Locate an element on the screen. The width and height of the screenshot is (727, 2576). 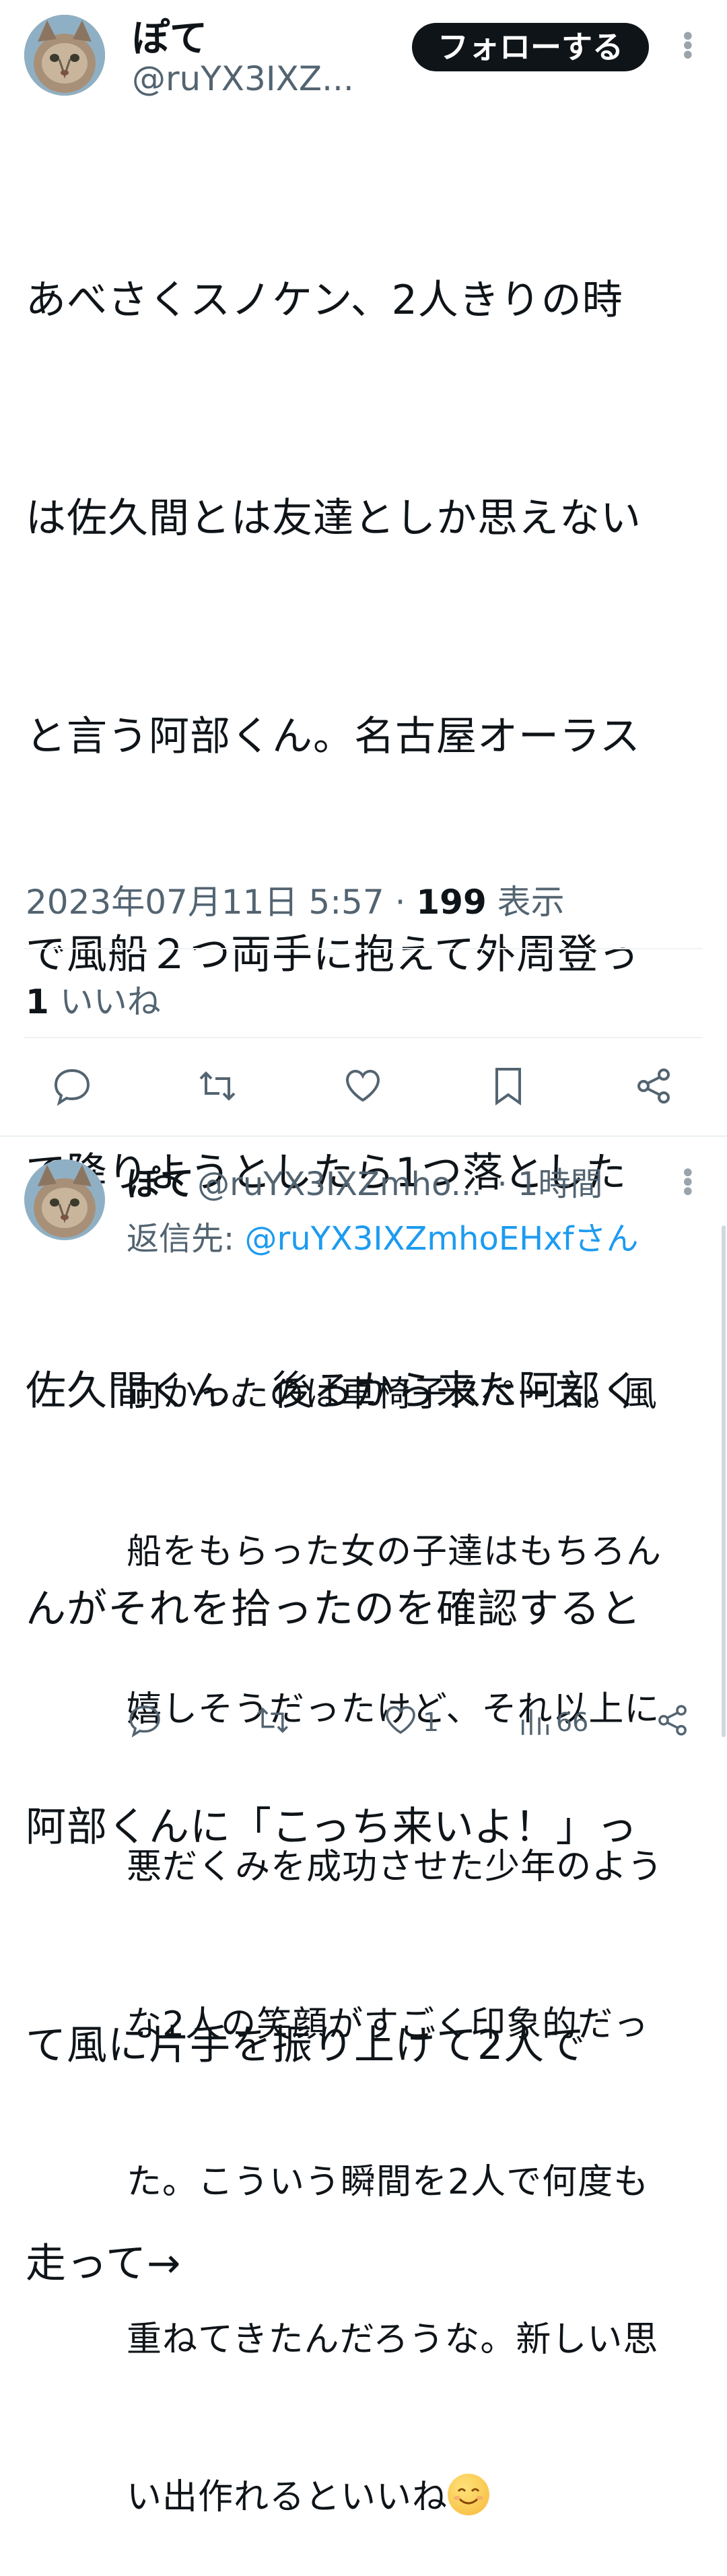
reply-like-icon is located at coordinates (400, 1721).